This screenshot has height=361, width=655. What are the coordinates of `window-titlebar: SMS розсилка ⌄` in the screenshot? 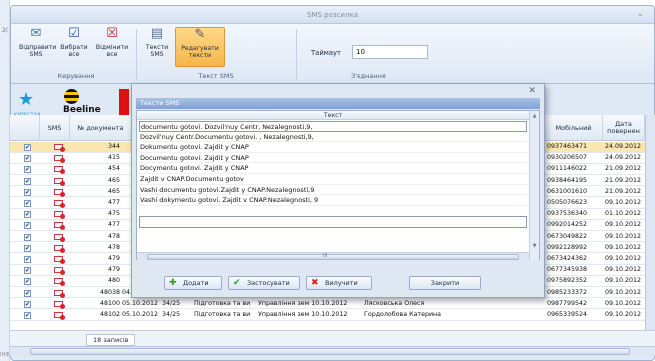 It's located at (332, 15).